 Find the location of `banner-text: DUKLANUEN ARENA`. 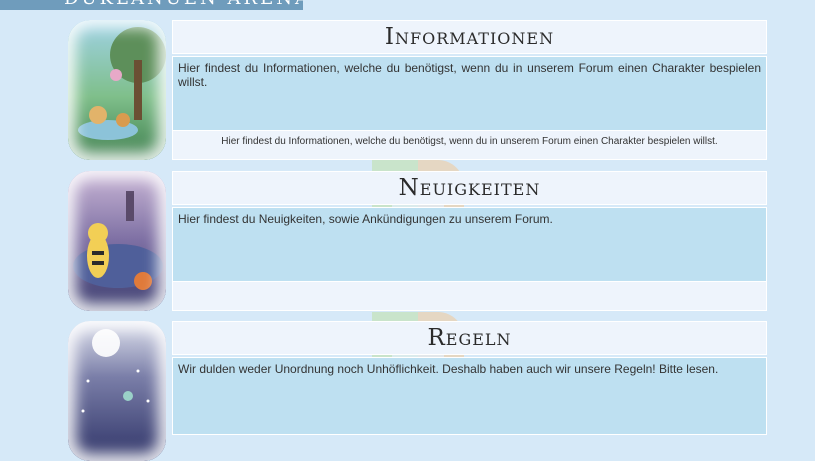

banner-text: DUKLANUEN ARENA is located at coordinates (183, 4).